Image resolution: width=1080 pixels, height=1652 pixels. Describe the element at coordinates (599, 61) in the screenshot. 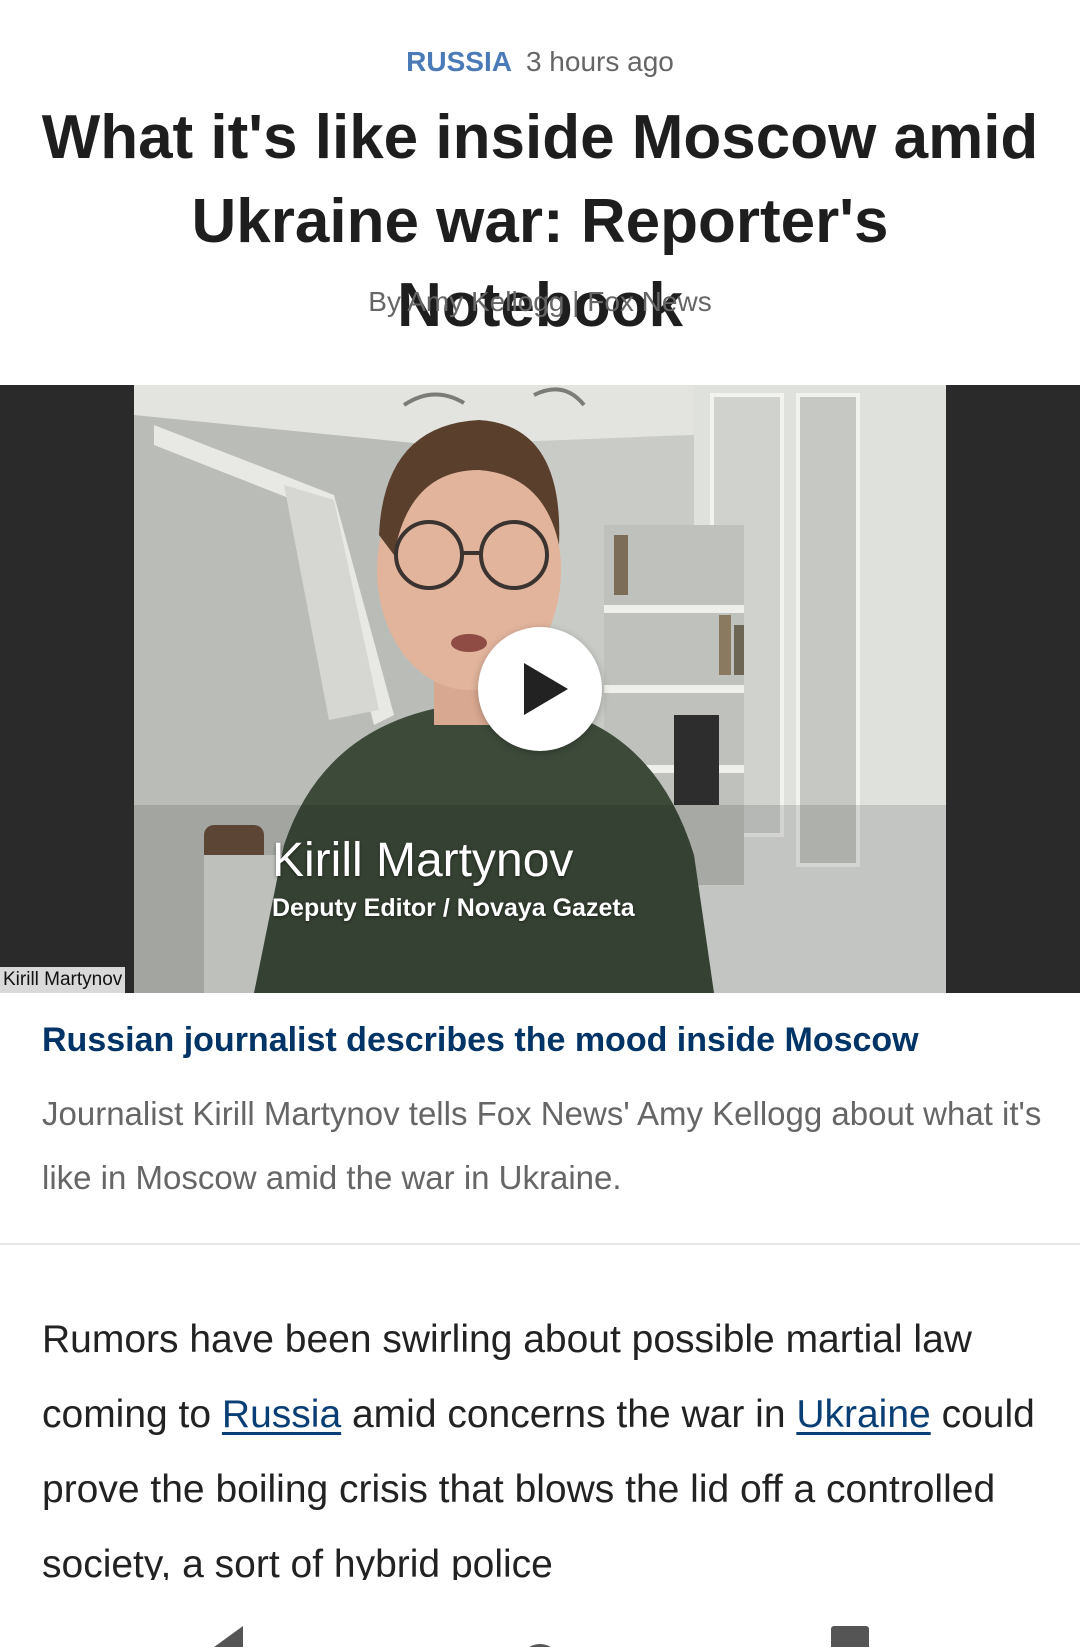

I see `timestamp: 3 hours ago` at that location.